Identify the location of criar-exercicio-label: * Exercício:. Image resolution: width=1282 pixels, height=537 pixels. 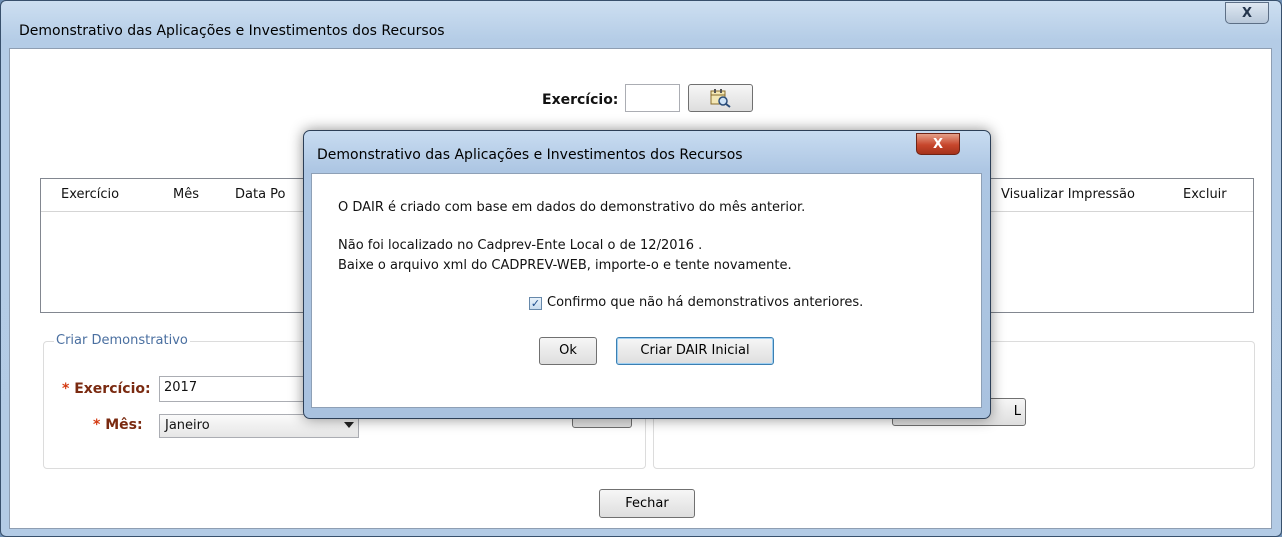
(106, 389).